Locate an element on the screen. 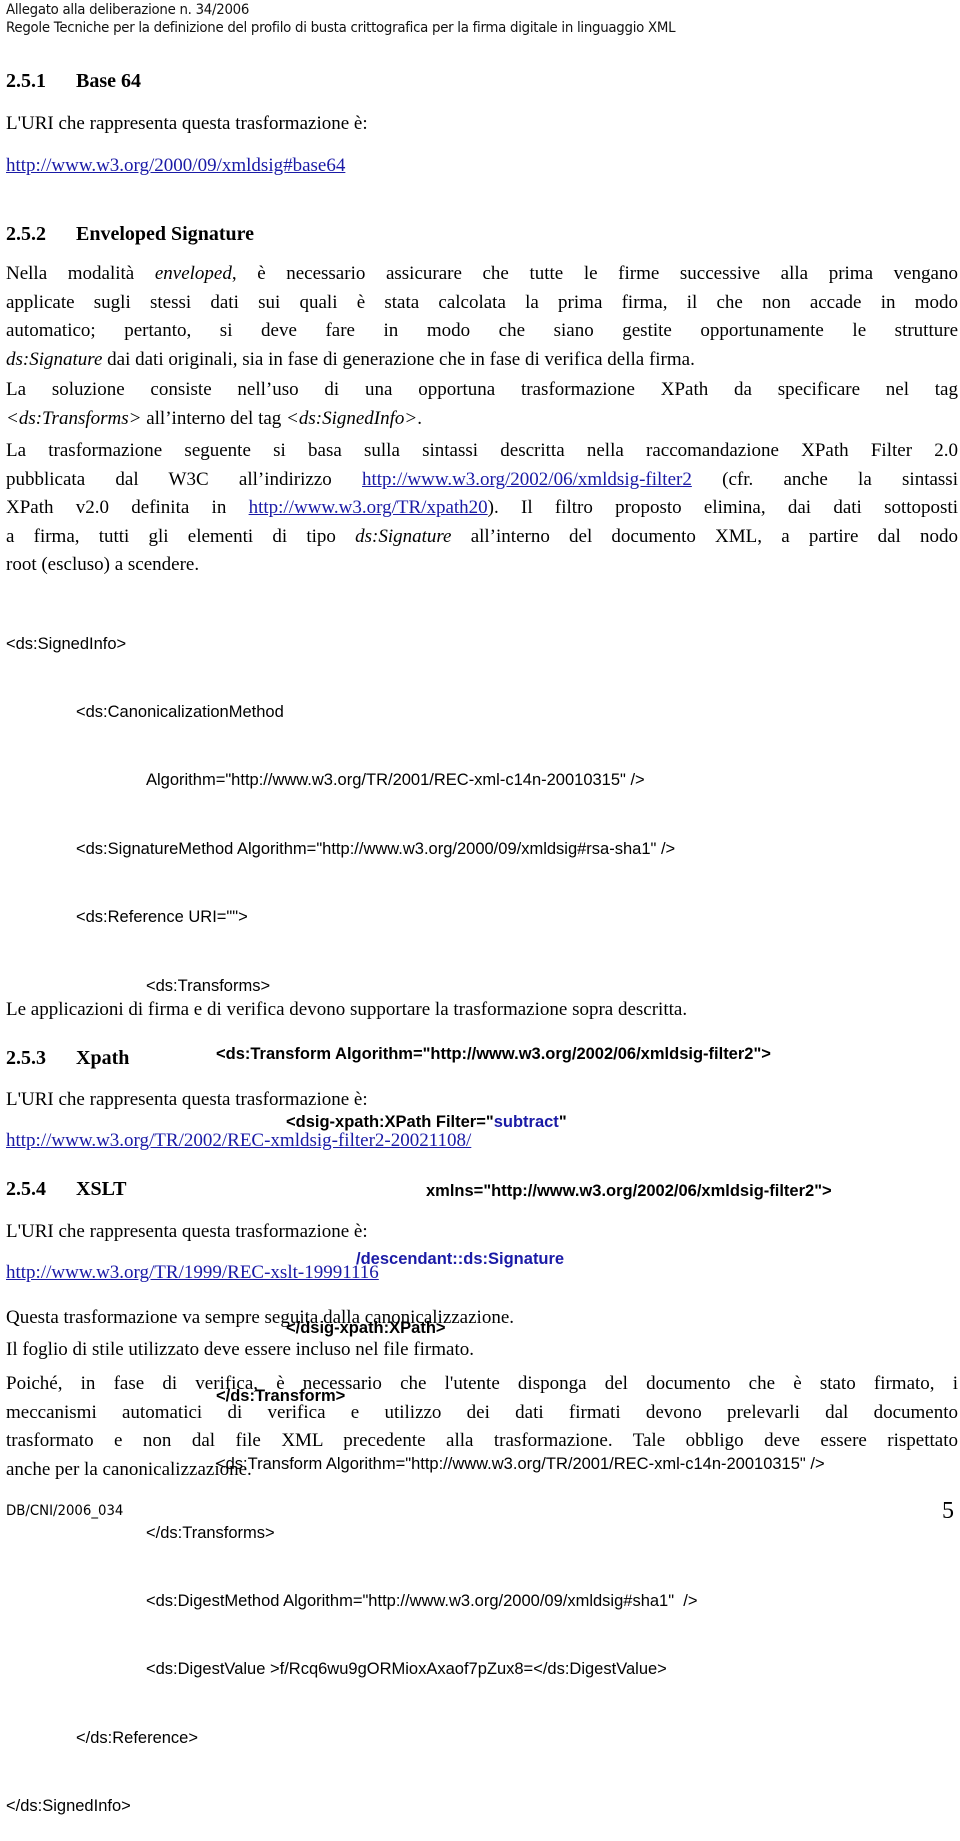 This screenshot has height=1841, width=960. section-number: 2.5.2 is located at coordinates (26, 234).